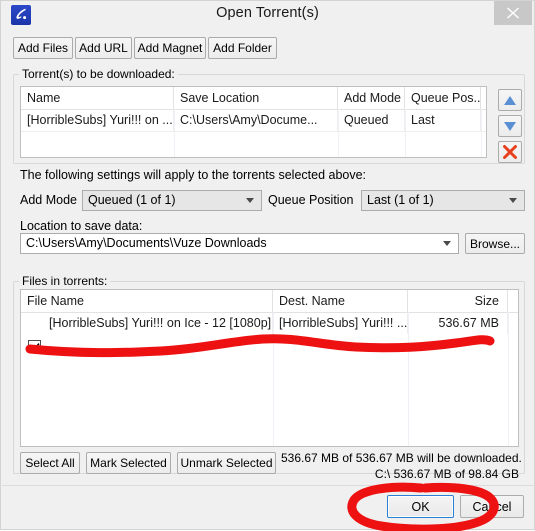  I want to click on column-header-save-location: Save Location, so click(256, 98).